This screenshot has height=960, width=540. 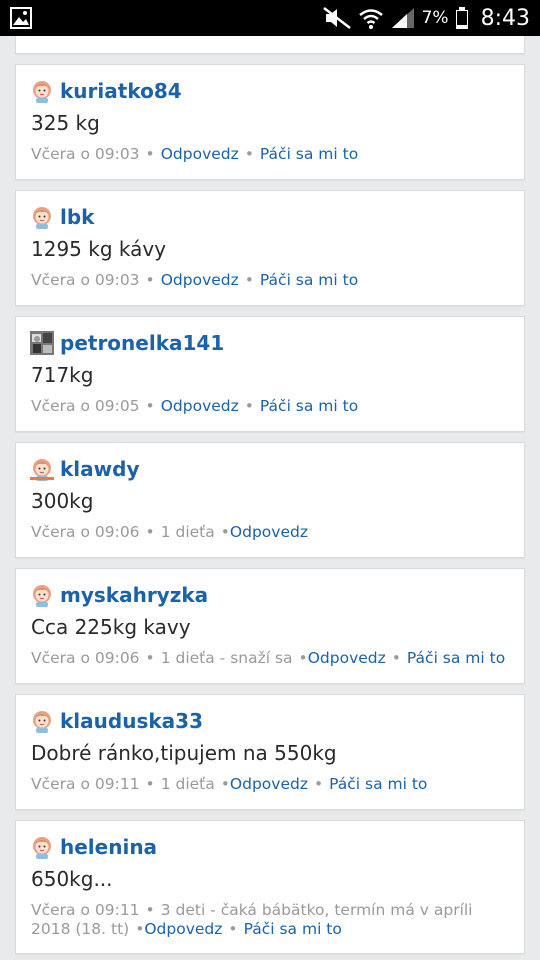 What do you see at coordinates (111, 627) in the screenshot?
I see `comment-text: Cca 225kg kavy` at bounding box center [111, 627].